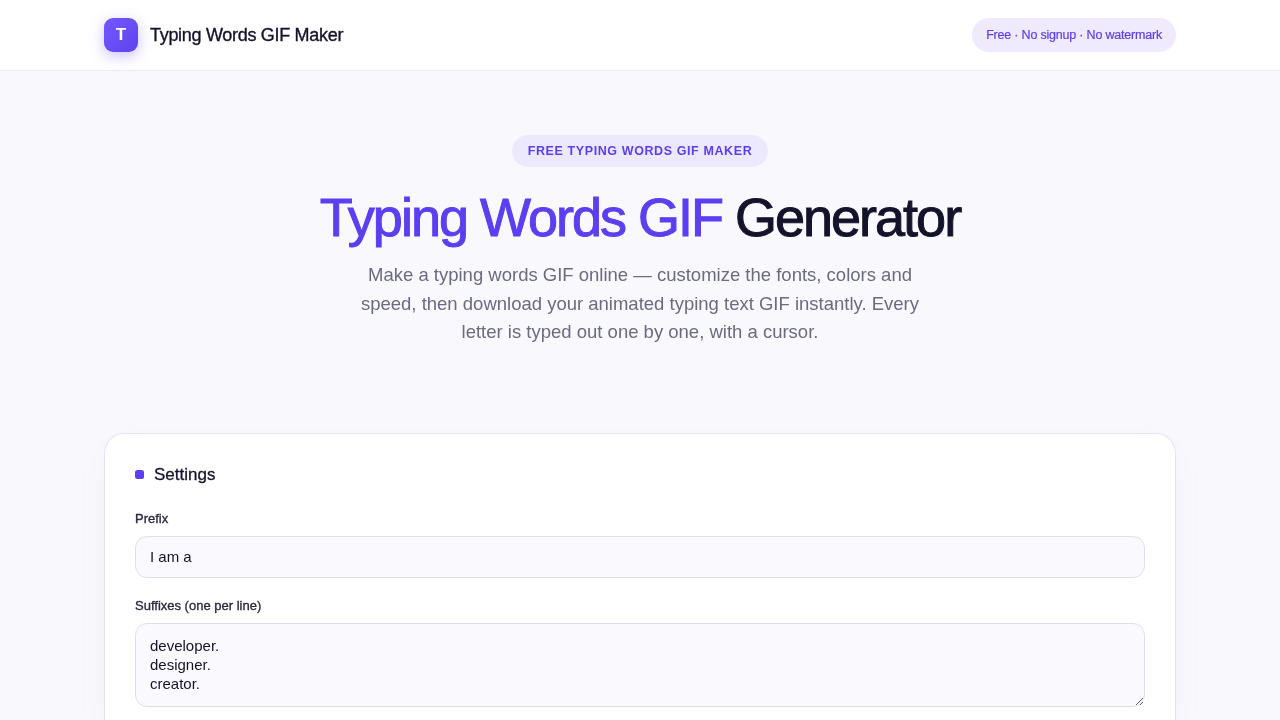  What do you see at coordinates (185, 474) in the screenshot?
I see `section-title: Settings` at bounding box center [185, 474].